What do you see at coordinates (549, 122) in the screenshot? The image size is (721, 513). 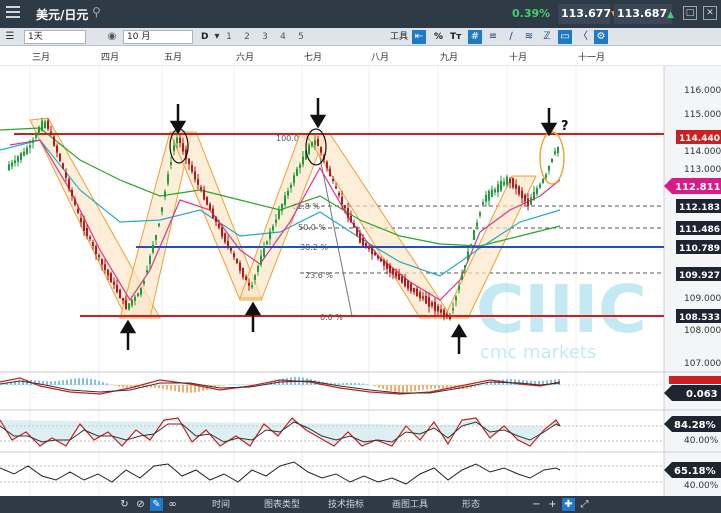 I see `down-arrow-oct` at bounding box center [549, 122].